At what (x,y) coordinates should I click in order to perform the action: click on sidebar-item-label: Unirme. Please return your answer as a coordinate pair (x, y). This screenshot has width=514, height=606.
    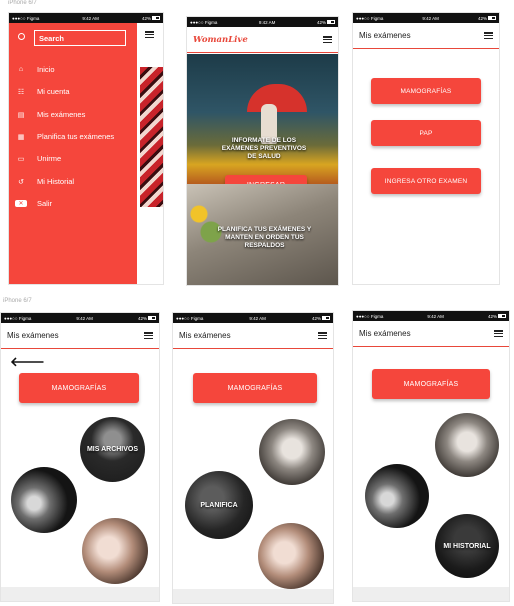
    Looking at the image, I should click on (49, 158).